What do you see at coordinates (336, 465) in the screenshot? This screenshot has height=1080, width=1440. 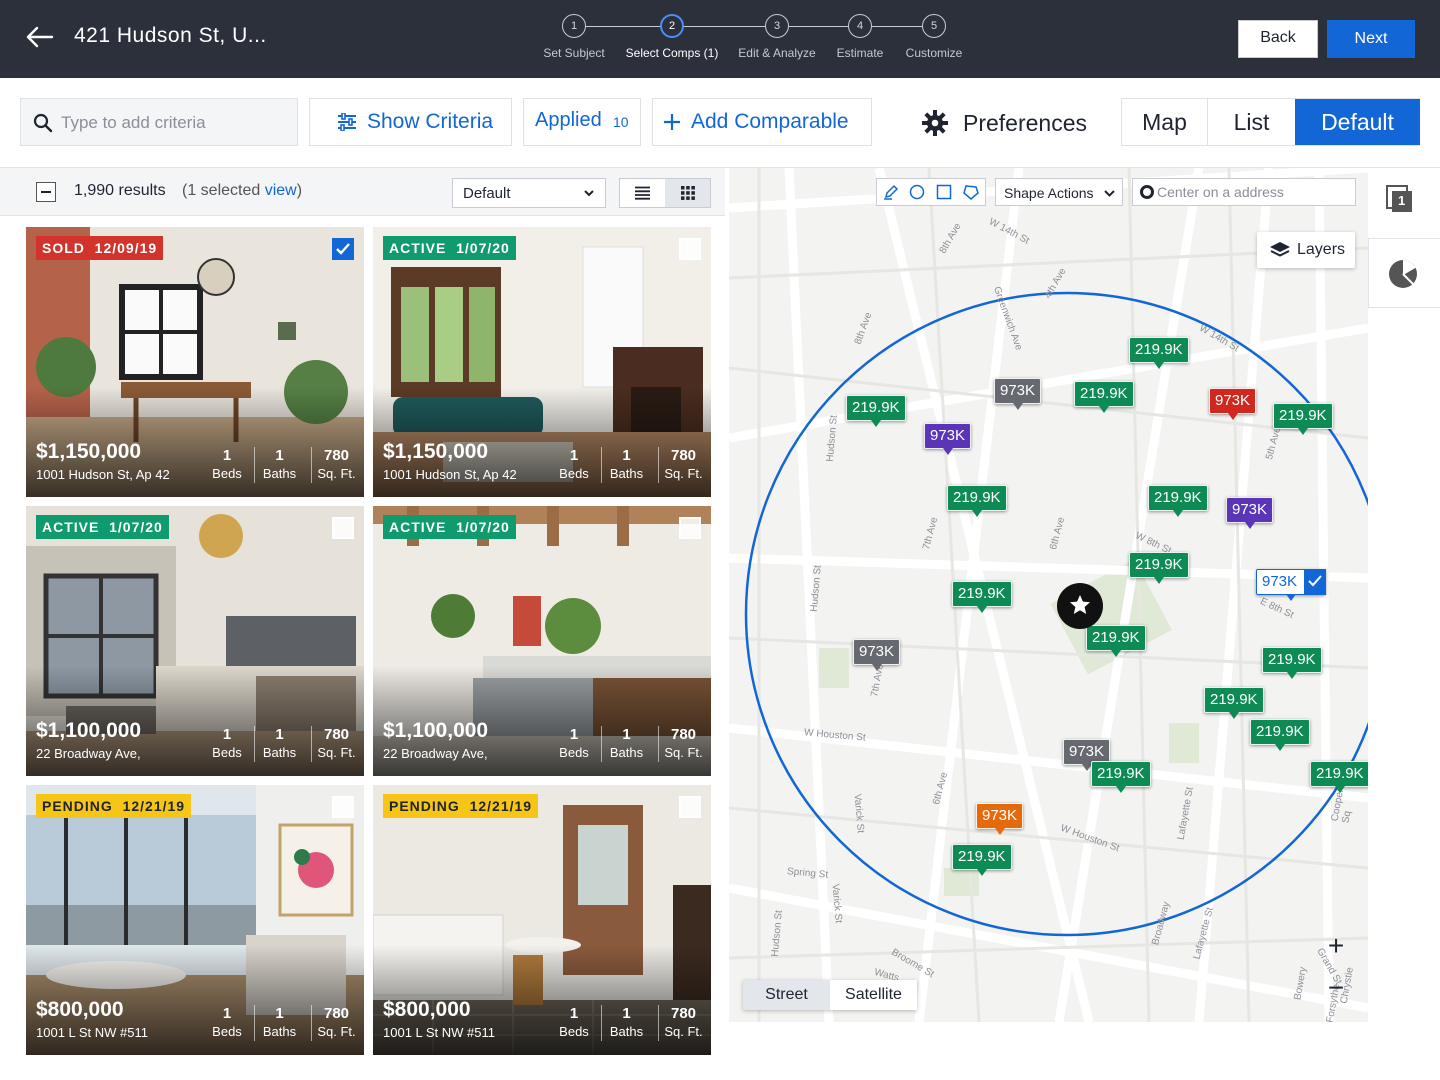 I see `sqft-stat: 780 Sq. Ft.` at bounding box center [336, 465].